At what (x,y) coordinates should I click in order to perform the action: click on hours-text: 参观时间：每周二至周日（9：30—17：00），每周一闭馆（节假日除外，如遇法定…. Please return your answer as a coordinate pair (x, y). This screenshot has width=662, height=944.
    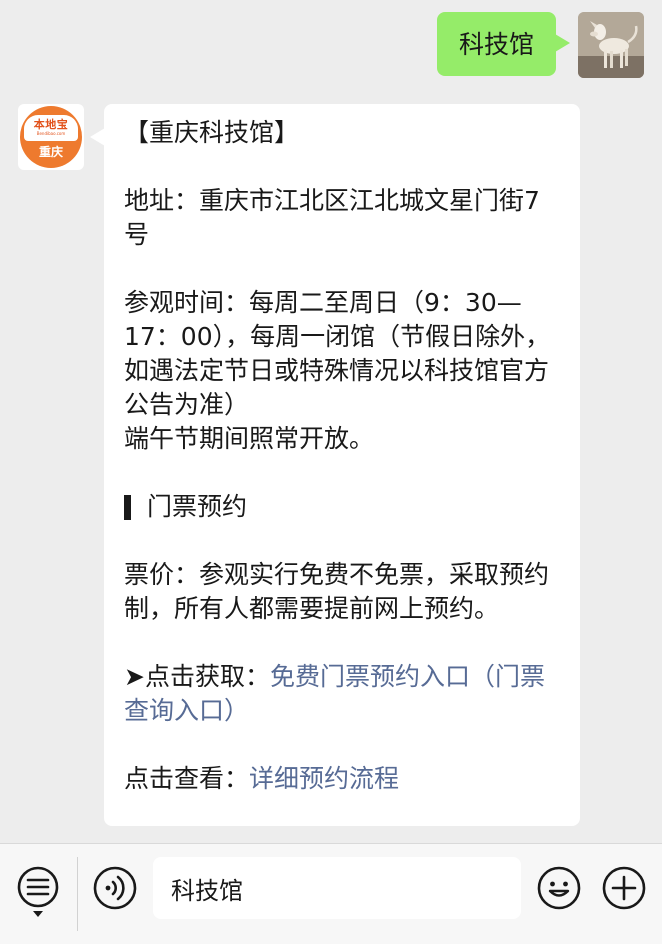
    Looking at the image, I should click on (337, 353).